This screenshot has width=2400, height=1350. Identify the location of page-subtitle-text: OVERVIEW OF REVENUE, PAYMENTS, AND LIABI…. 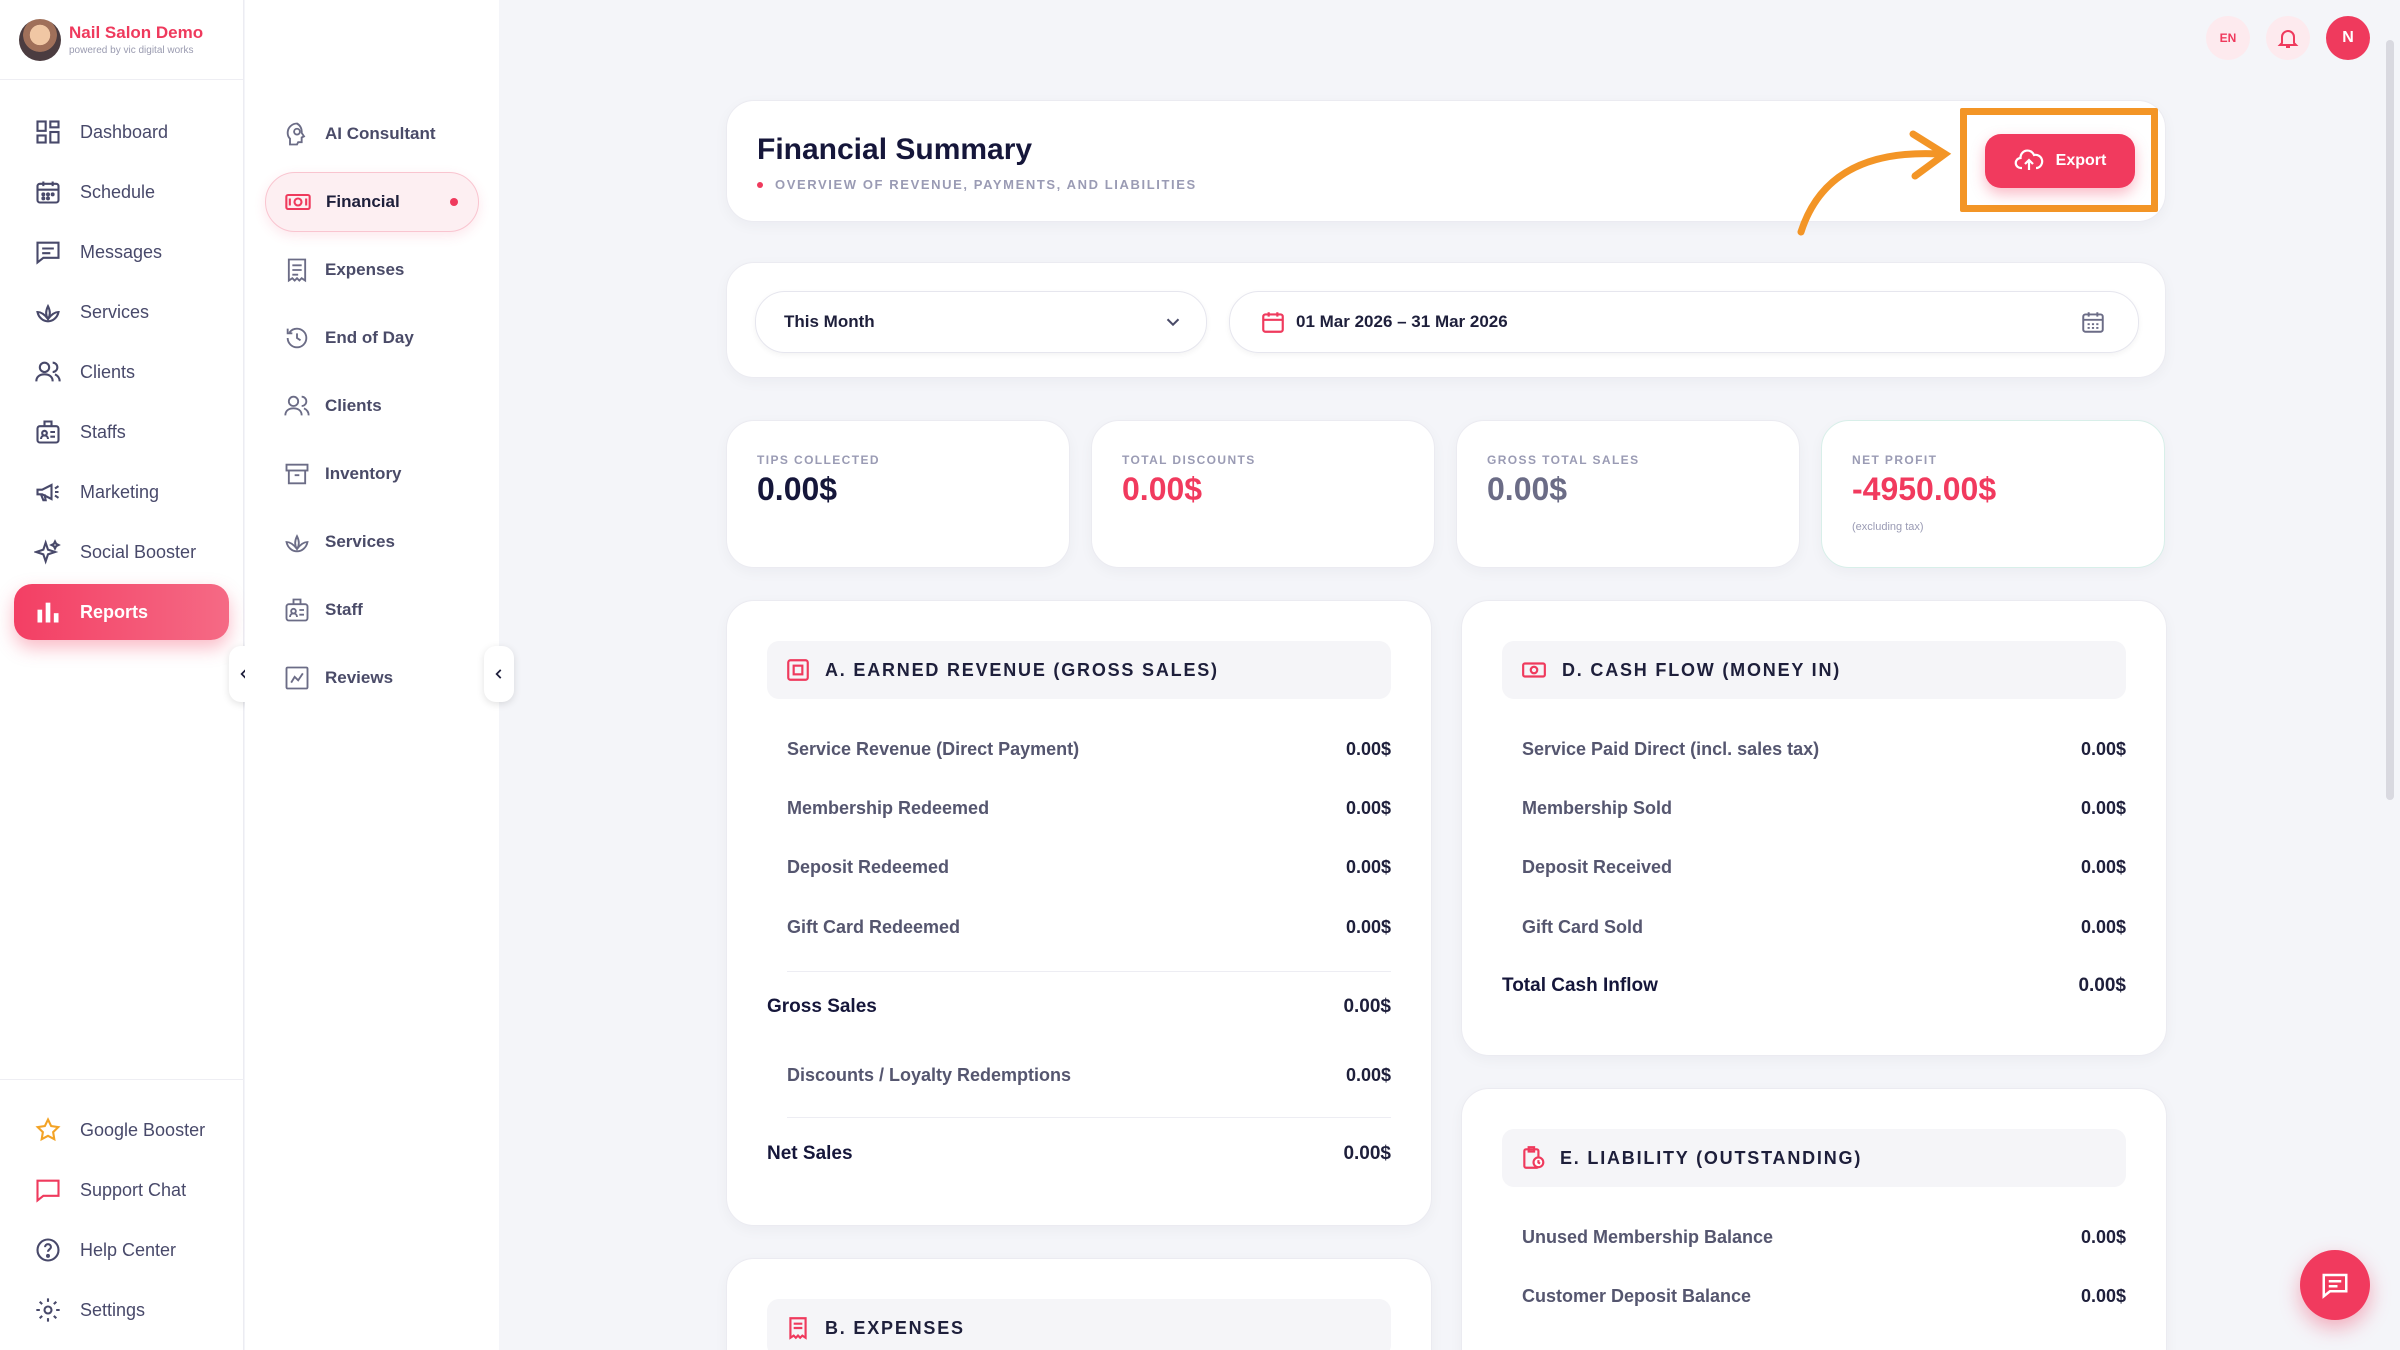
(986, 184).